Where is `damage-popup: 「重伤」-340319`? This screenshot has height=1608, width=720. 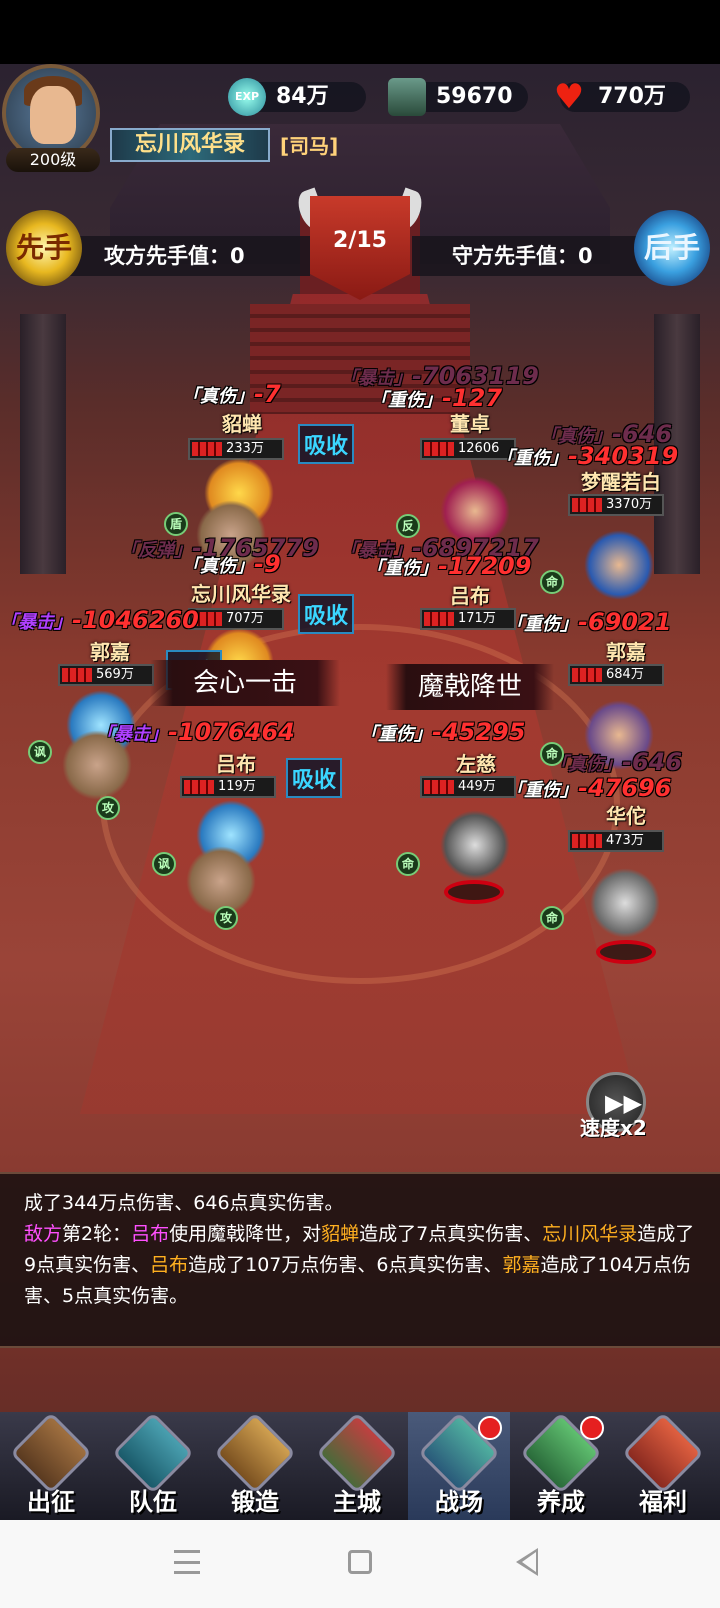
damage-popup: 「重伤」-340319 is located at coordinates (587, 456).